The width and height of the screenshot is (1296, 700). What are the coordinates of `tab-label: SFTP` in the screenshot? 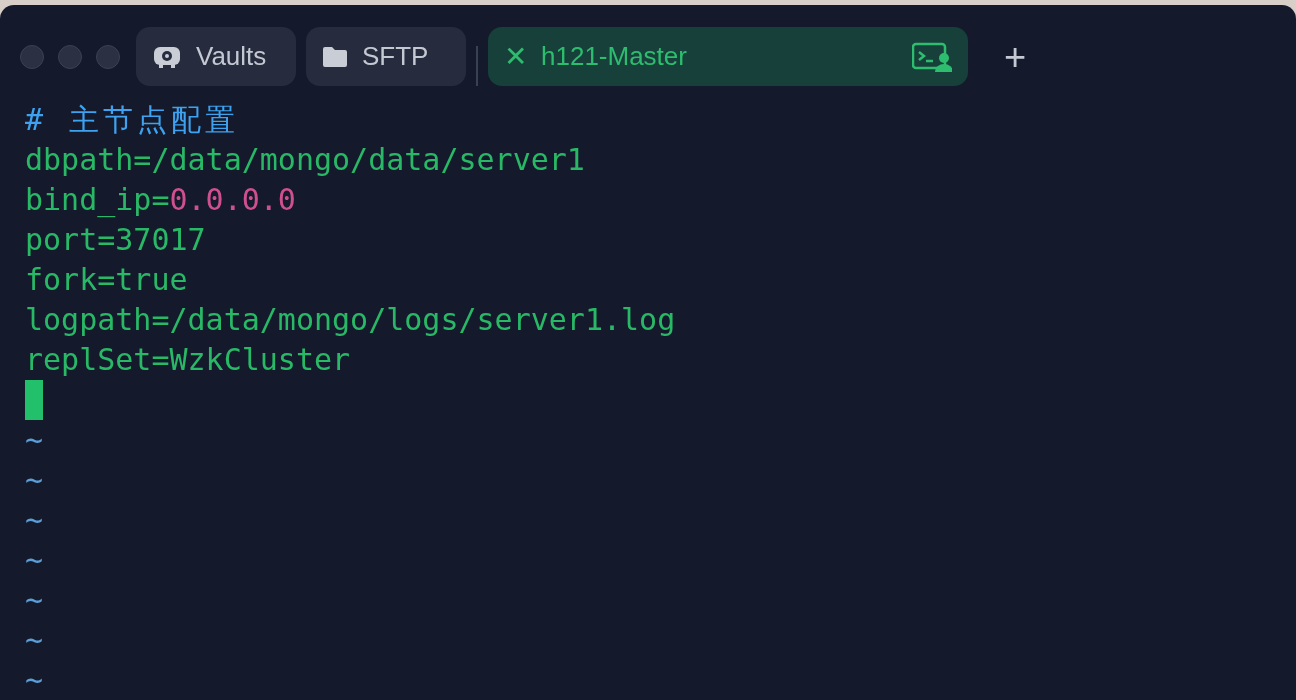 It's located at (396, 56).